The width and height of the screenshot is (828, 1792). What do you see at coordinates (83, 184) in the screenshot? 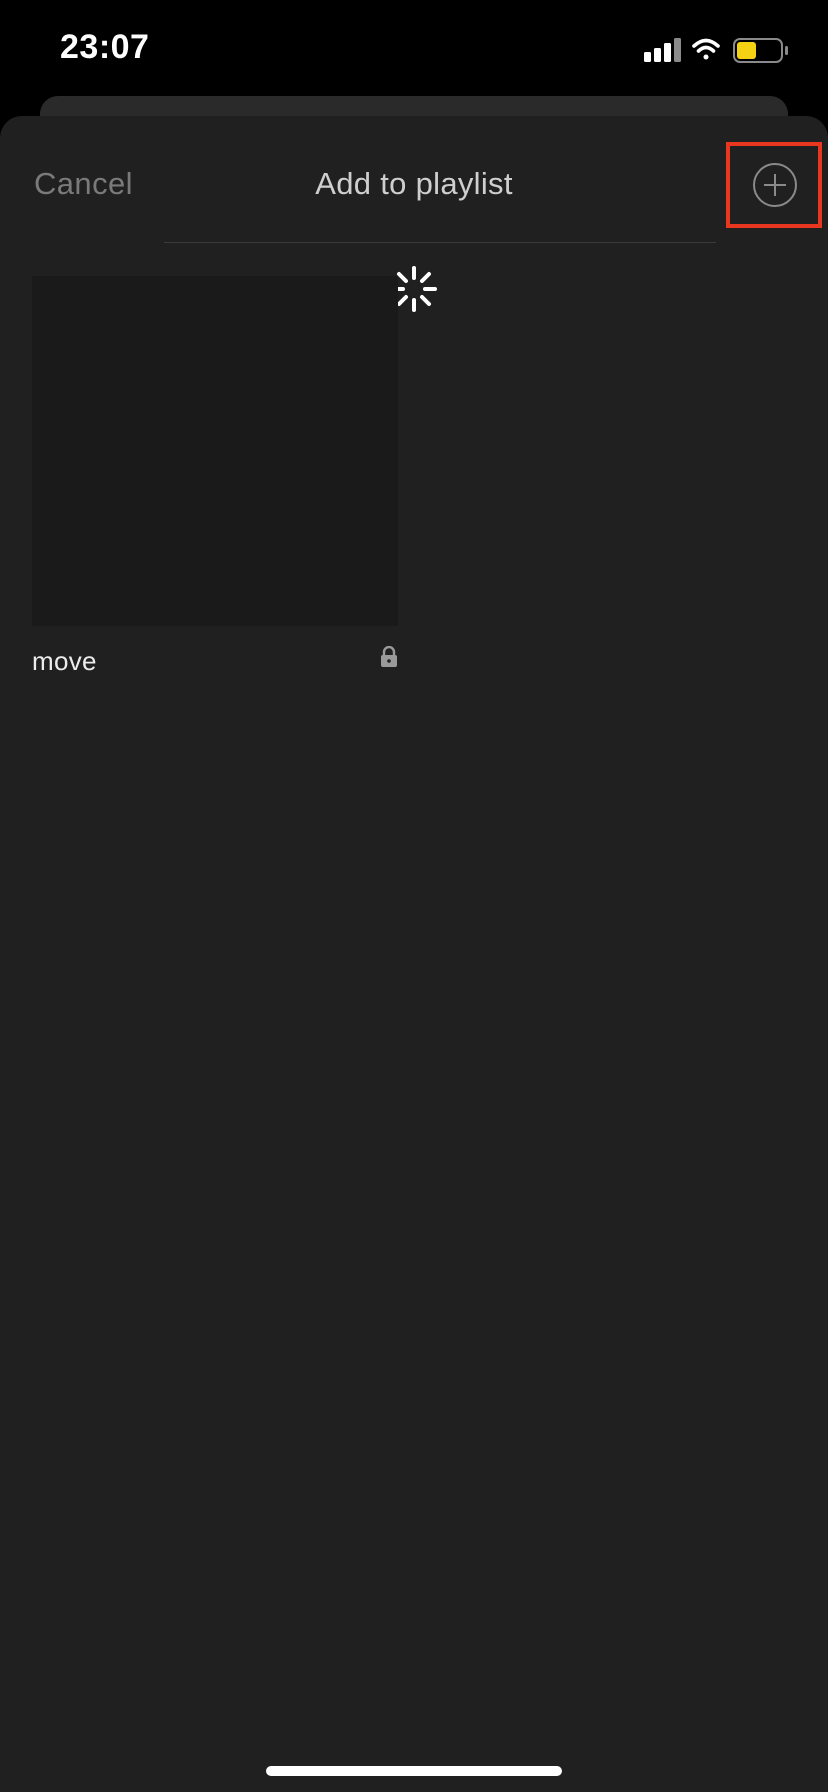
I see `cancel-button: Cancel` at bounding box center [83, 184].